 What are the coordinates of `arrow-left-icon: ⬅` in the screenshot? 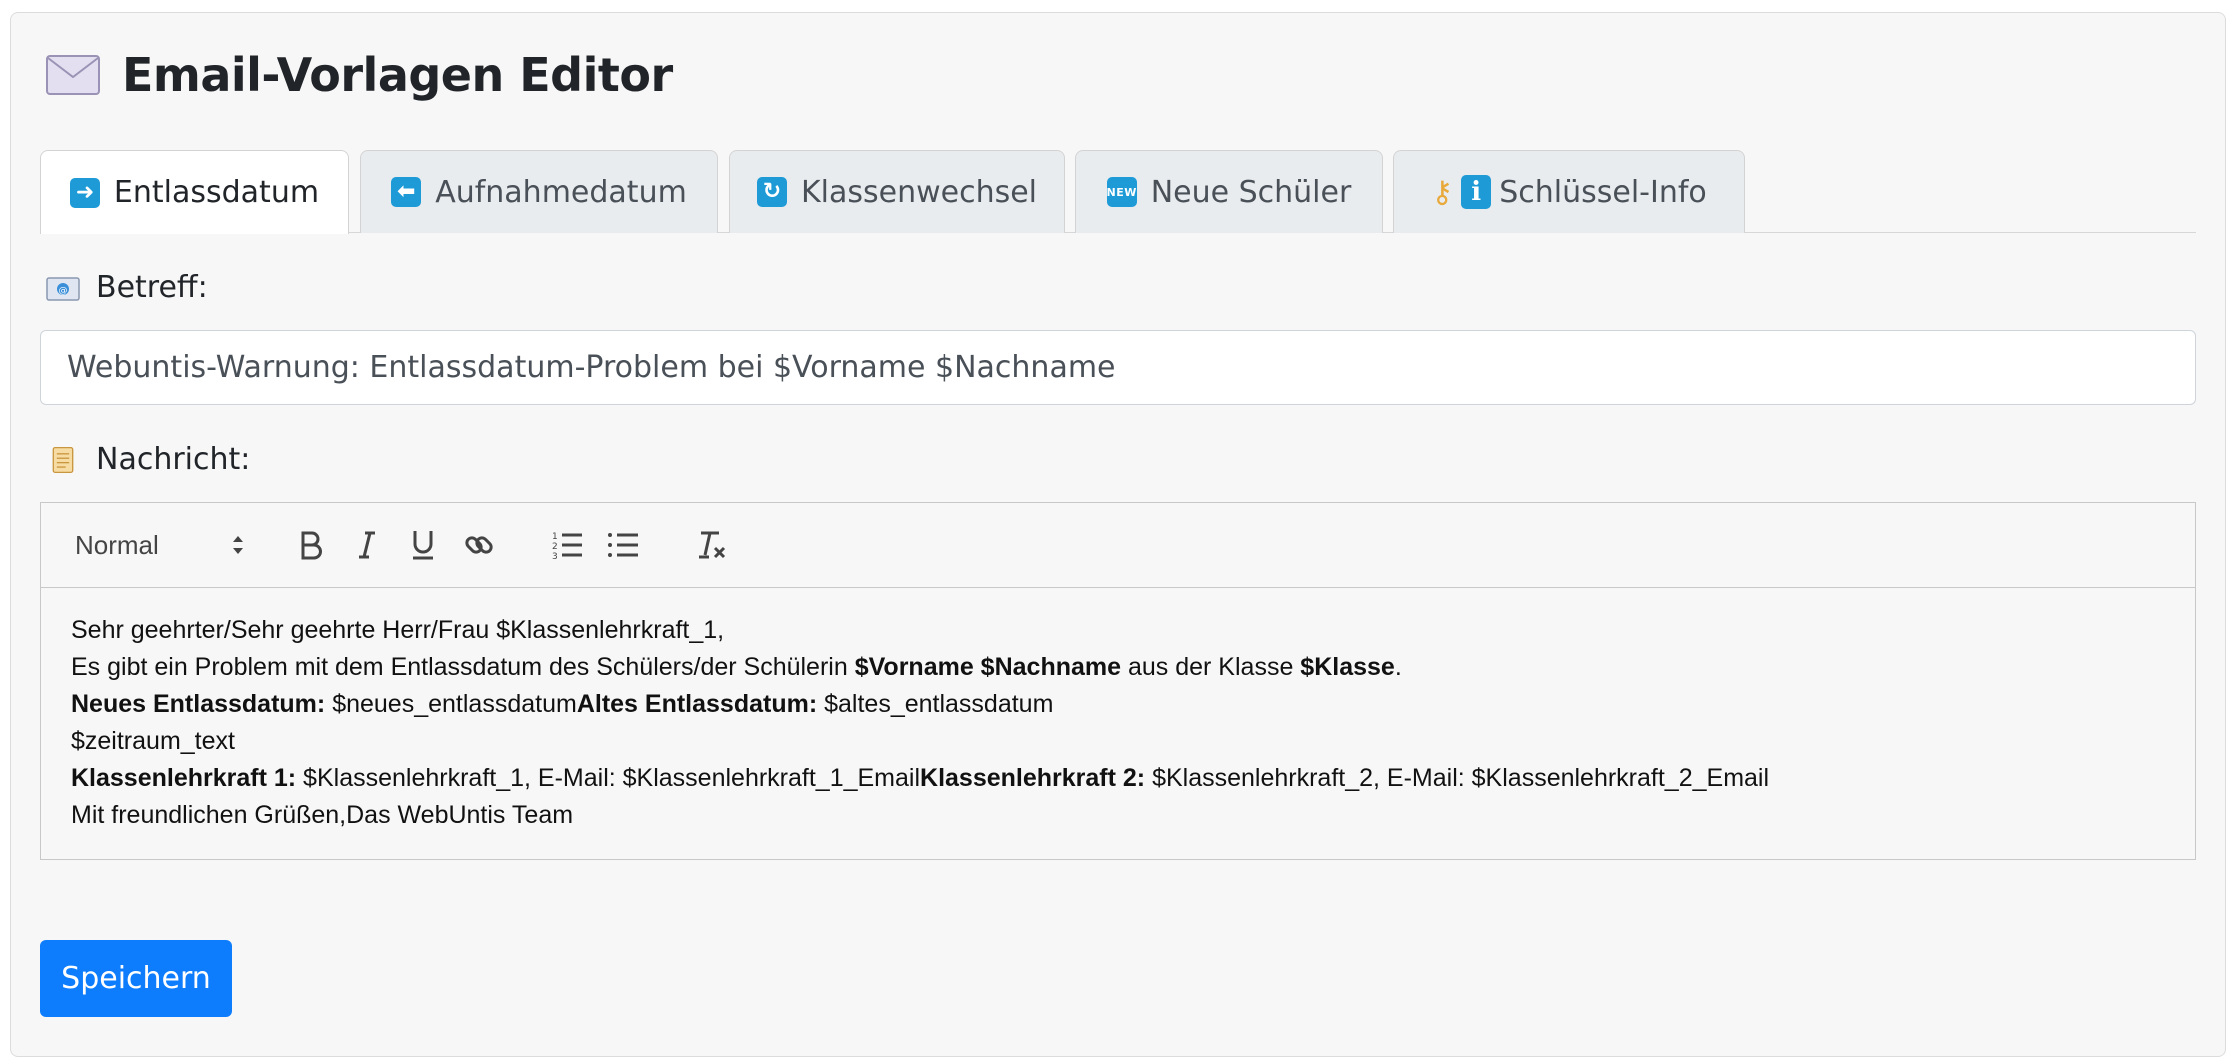 It's located at (406, 192).